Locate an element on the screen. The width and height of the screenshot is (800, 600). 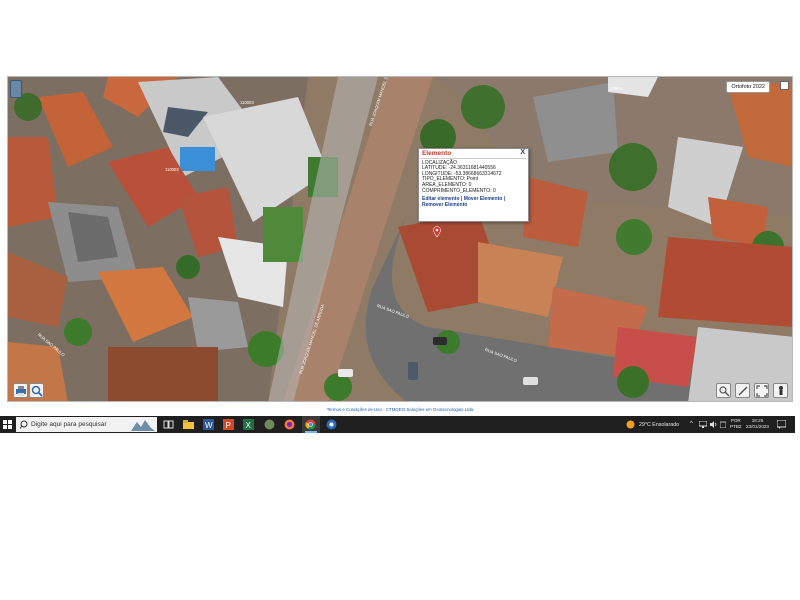
person-icon is located at coordinates (781, 390).